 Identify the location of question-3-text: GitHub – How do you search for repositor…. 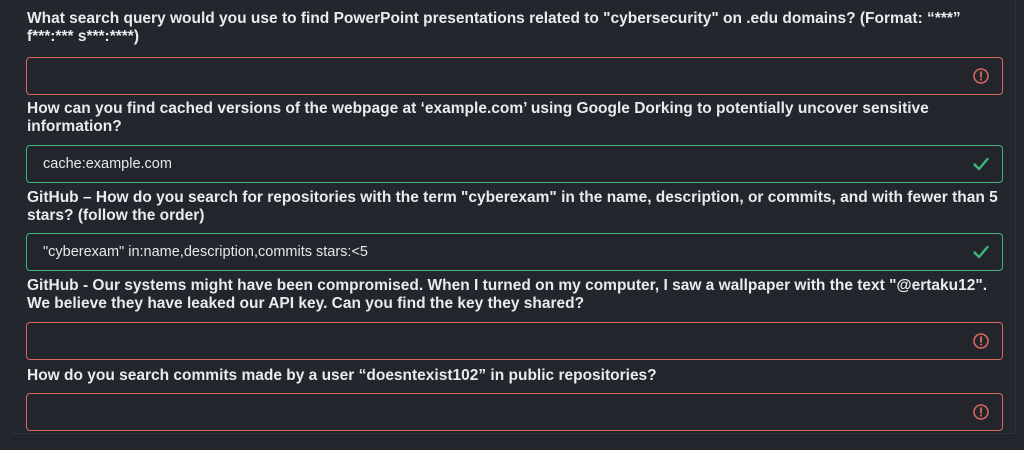
(512, 206).